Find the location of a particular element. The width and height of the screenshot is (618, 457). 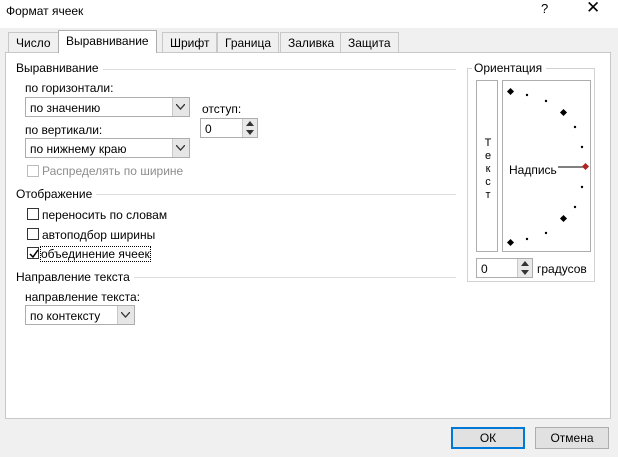

direction-select: по контексту is located at coordinates (80, 315).